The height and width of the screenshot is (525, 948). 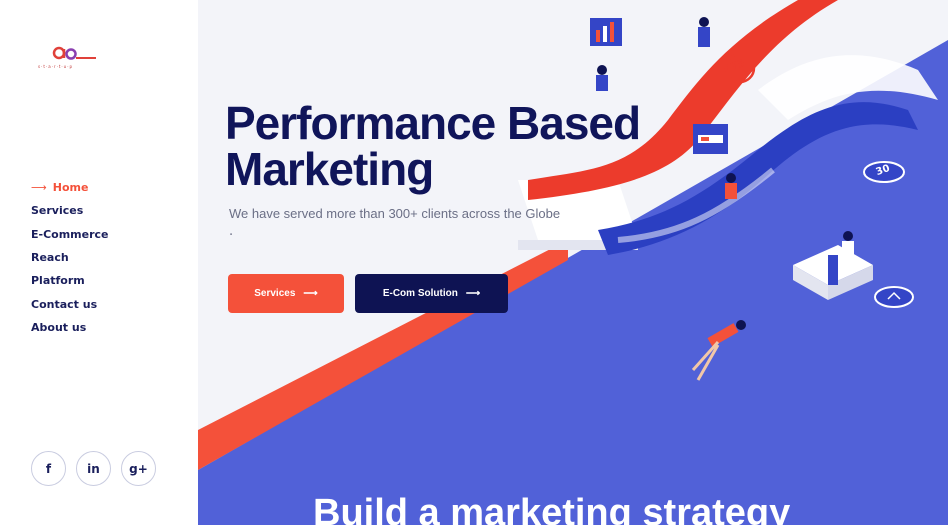 What do you see at coordinates (56, 66) in the screenshot?
I see `logo-tagline: s·t·a·r·t·u·p` at bounding box center [56, 66].